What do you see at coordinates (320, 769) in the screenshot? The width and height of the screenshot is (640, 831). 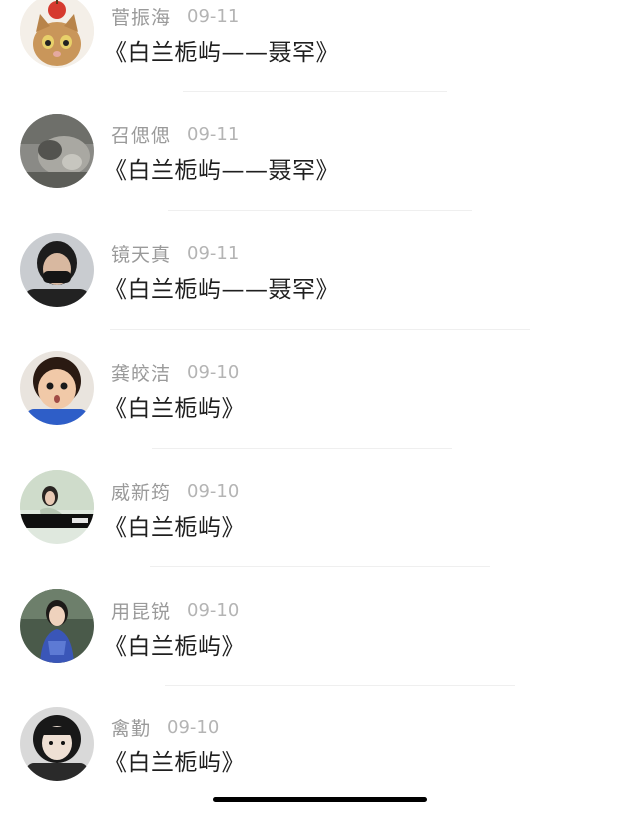 I see `list-item: 禽勤 09-10 《白兰栀屿》` at bounding box center [320, 769].